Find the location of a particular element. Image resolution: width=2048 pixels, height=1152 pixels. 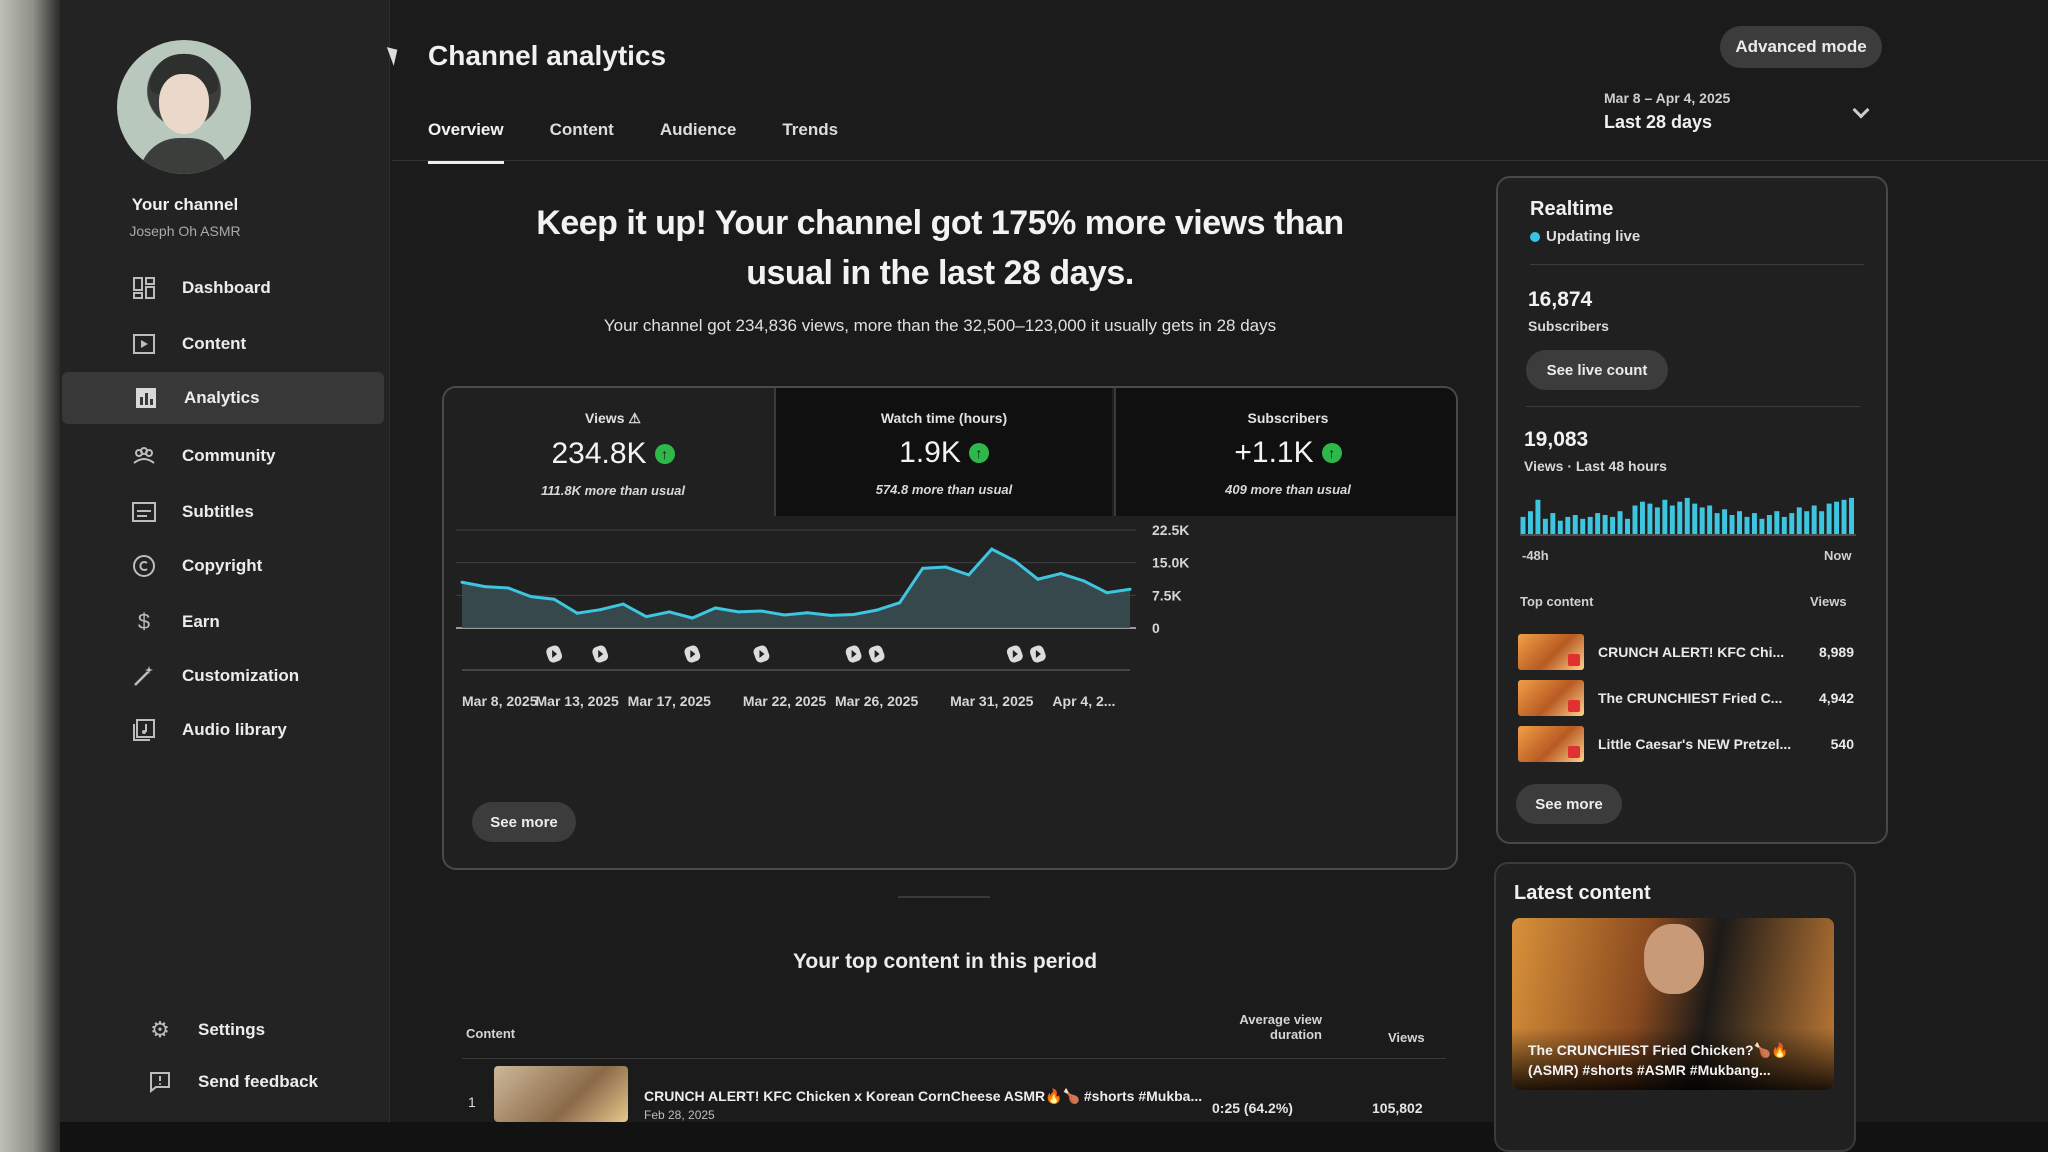

analytics-icon is located at coordinates (146, 398).